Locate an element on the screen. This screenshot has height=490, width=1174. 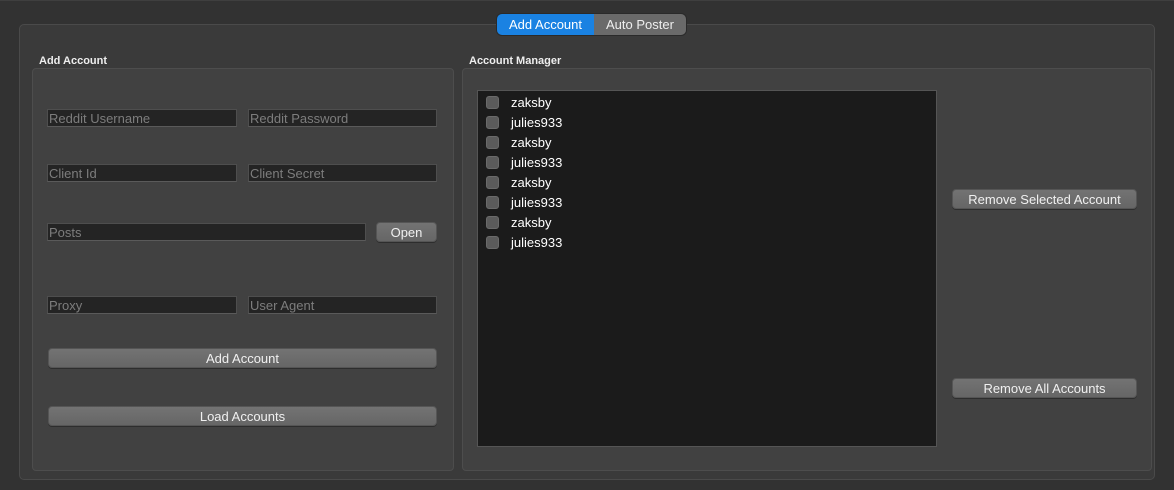
client-id-field is located at coordinates (142, 173).